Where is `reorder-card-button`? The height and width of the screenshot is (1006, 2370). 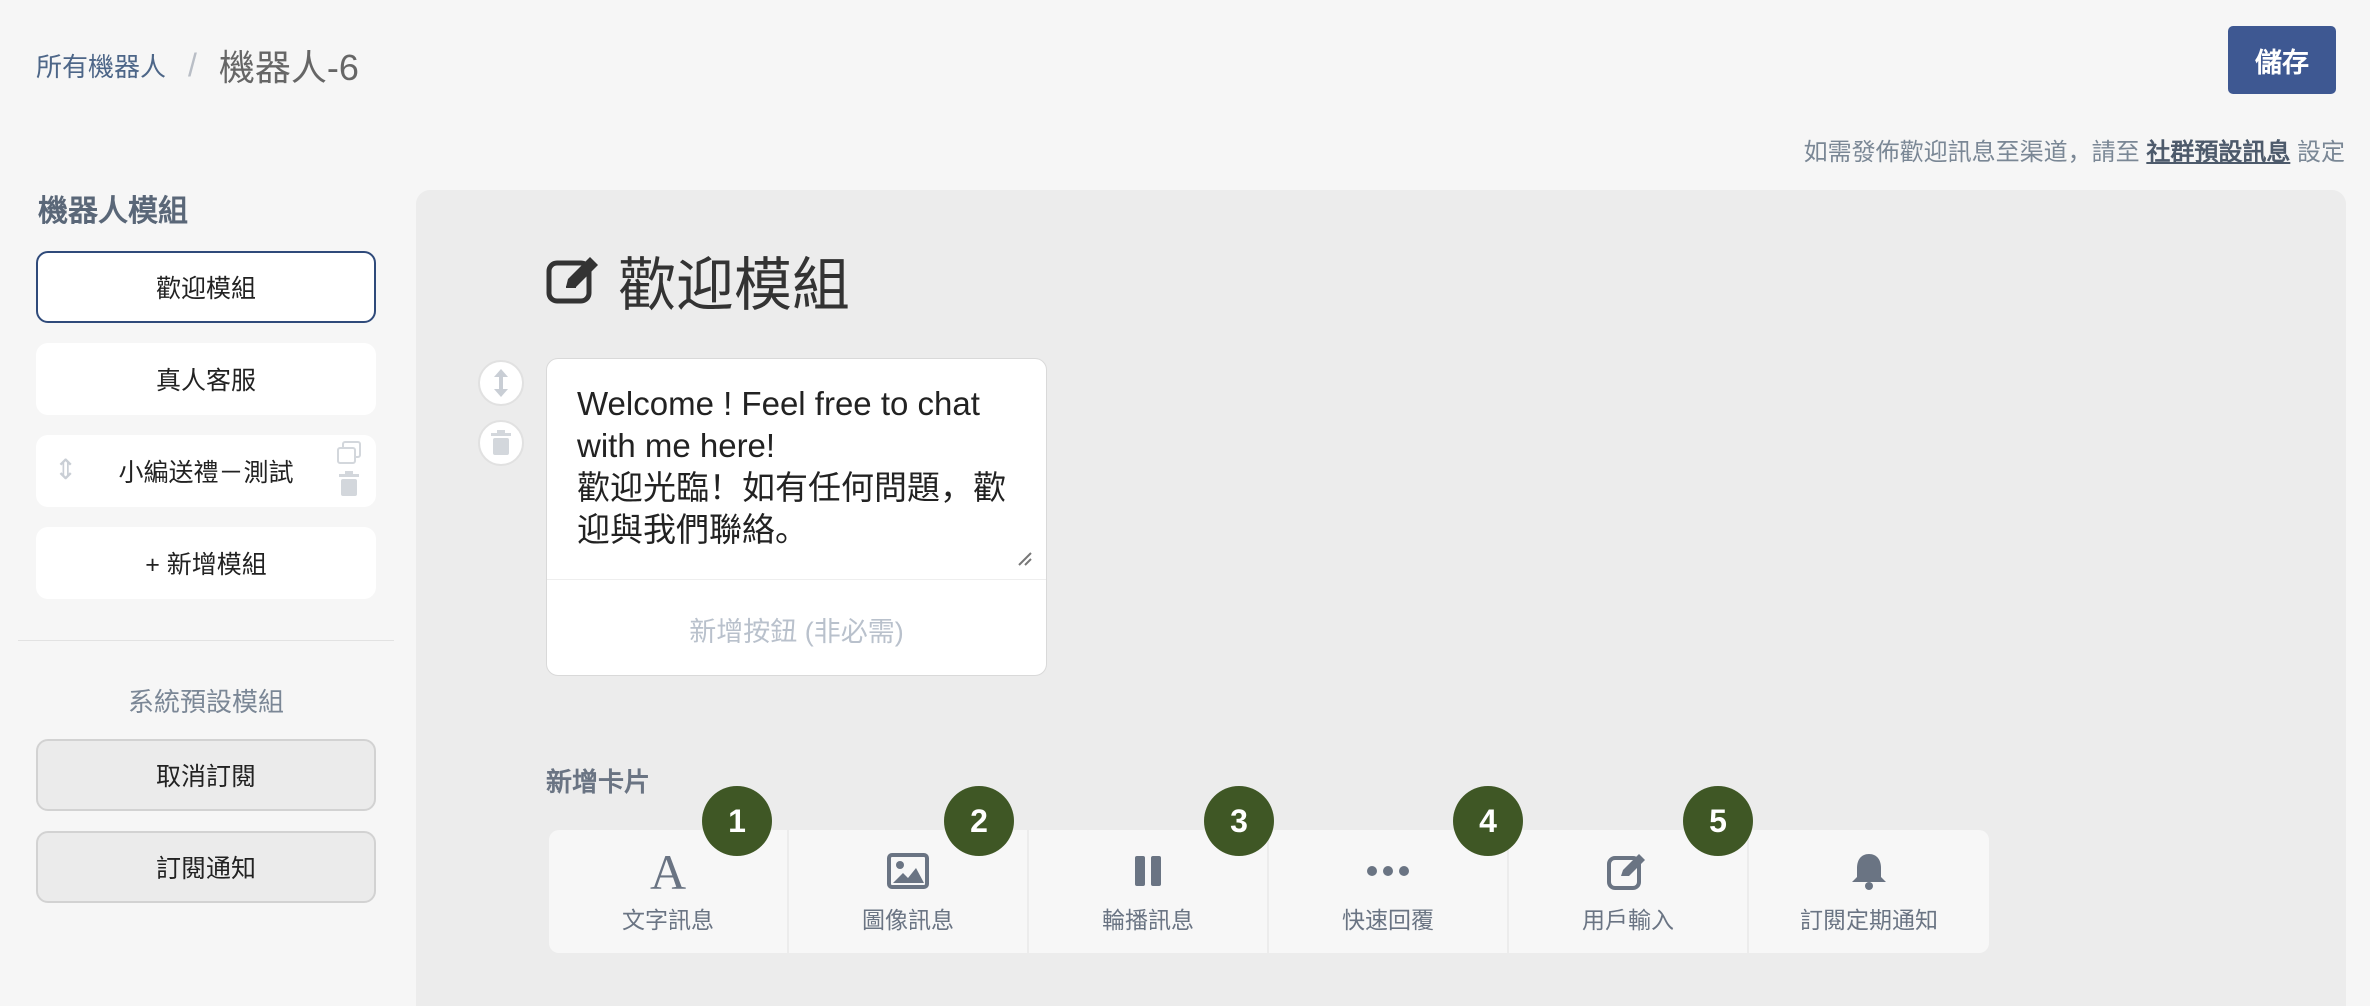
reorder-card-button is located at coordinates (501, 383).